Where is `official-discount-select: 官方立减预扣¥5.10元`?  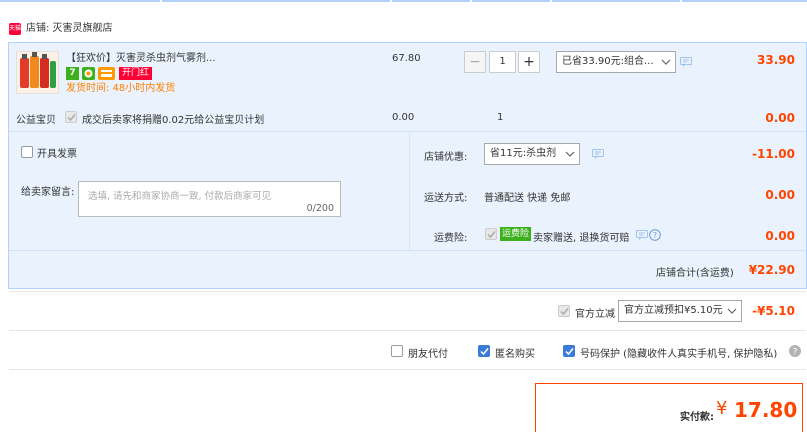
official-discount-select: 官方立减预扣¥5.10元 is located at coordinates (680, 311).